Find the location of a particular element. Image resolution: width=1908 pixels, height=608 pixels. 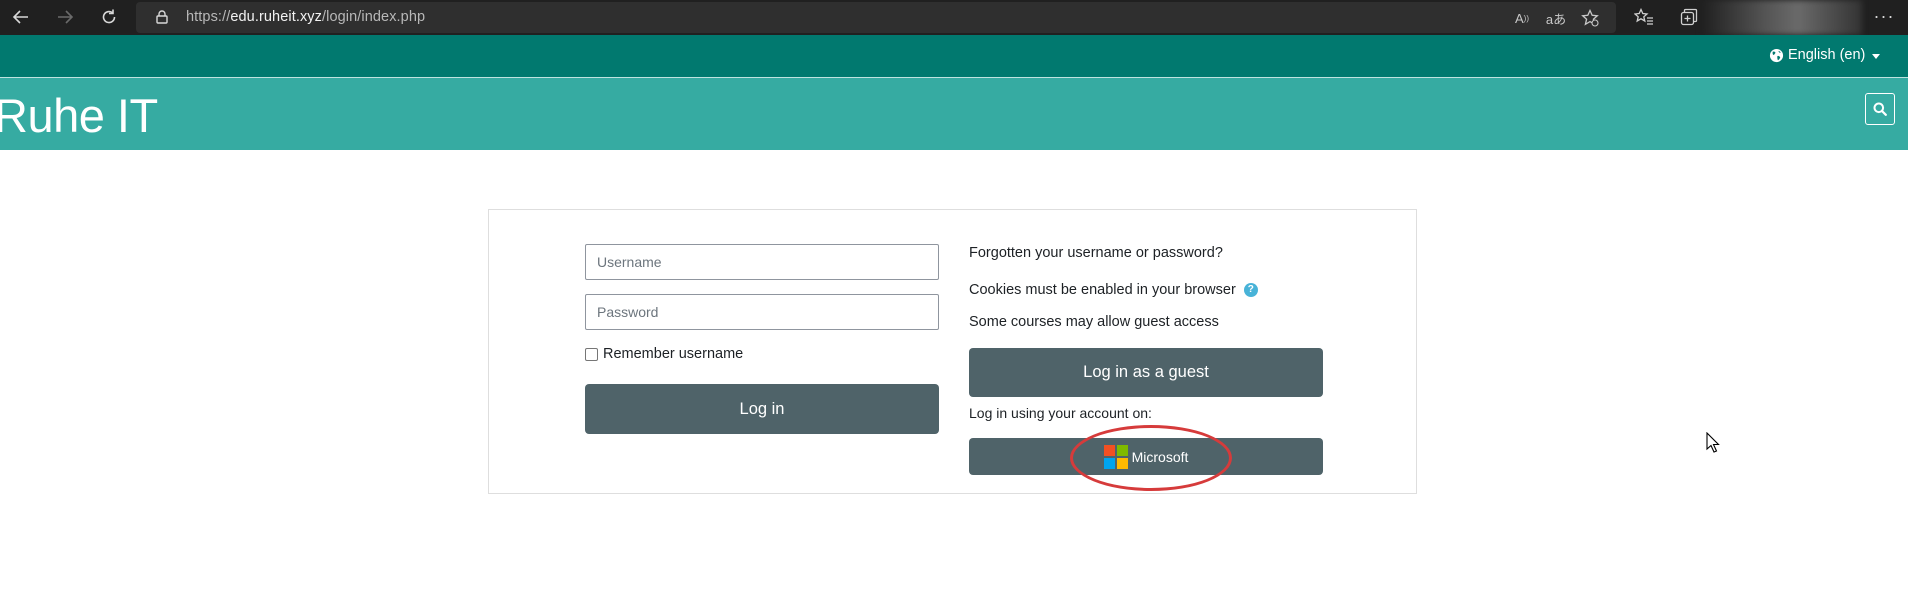

microsoft-logo-icon is located at coordinates (1115, 456).